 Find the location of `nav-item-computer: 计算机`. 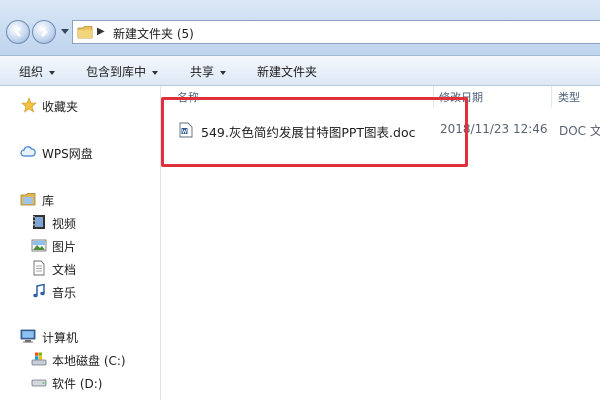

nav-item-computer: 计算机 is located at coordinates (80, 336).